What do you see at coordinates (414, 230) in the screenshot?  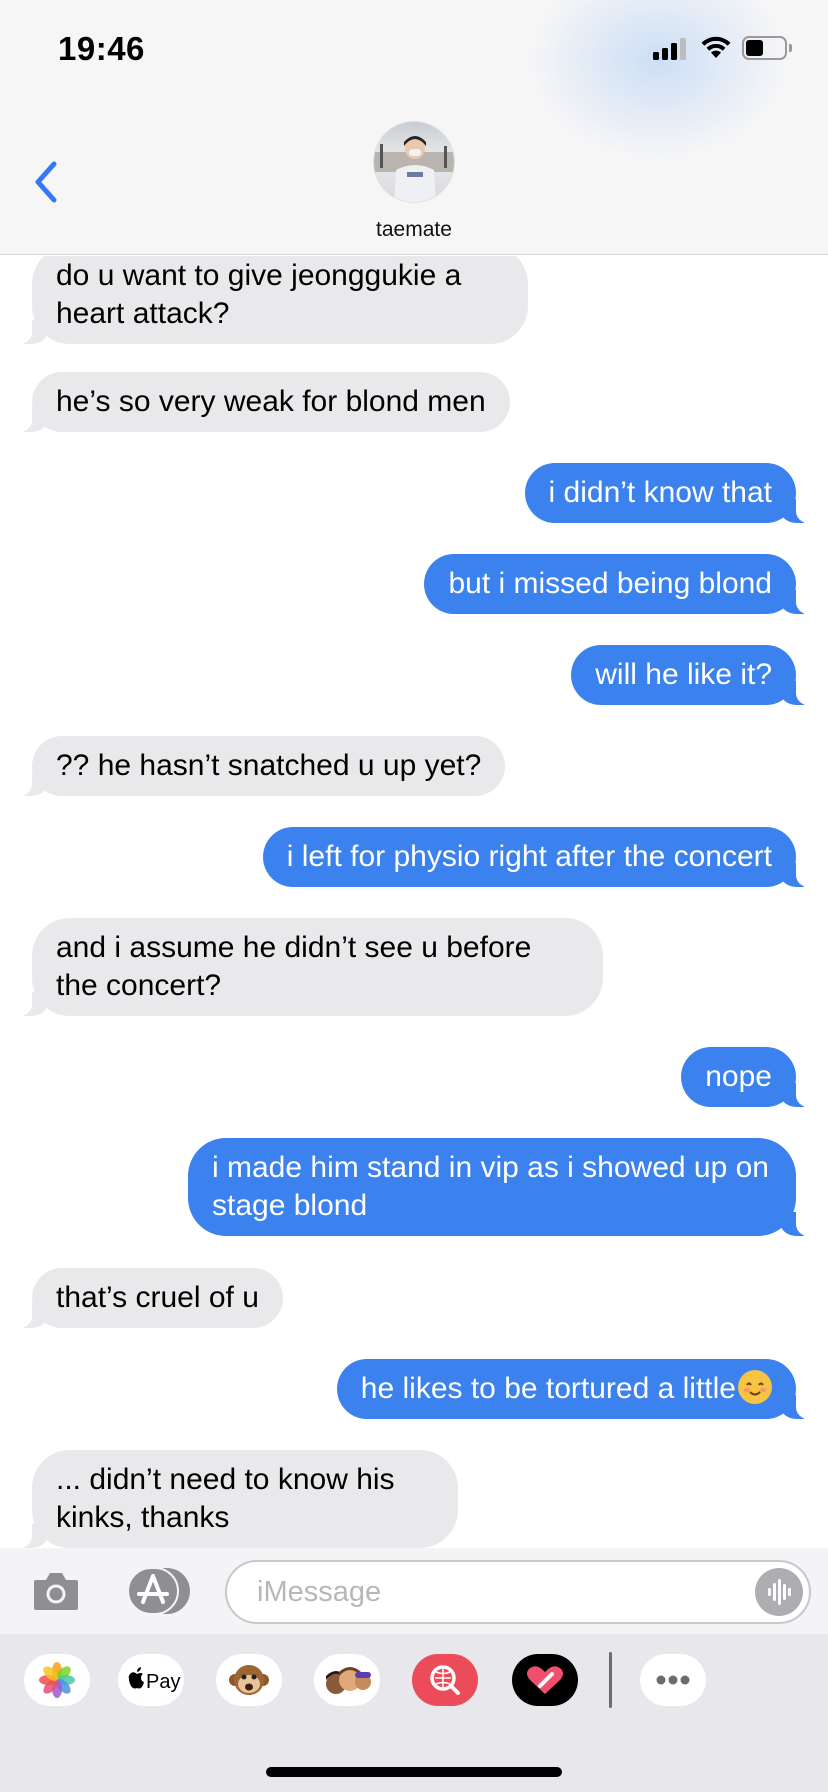 I see `contact-name: taemate` at bounding box center [414, 230].